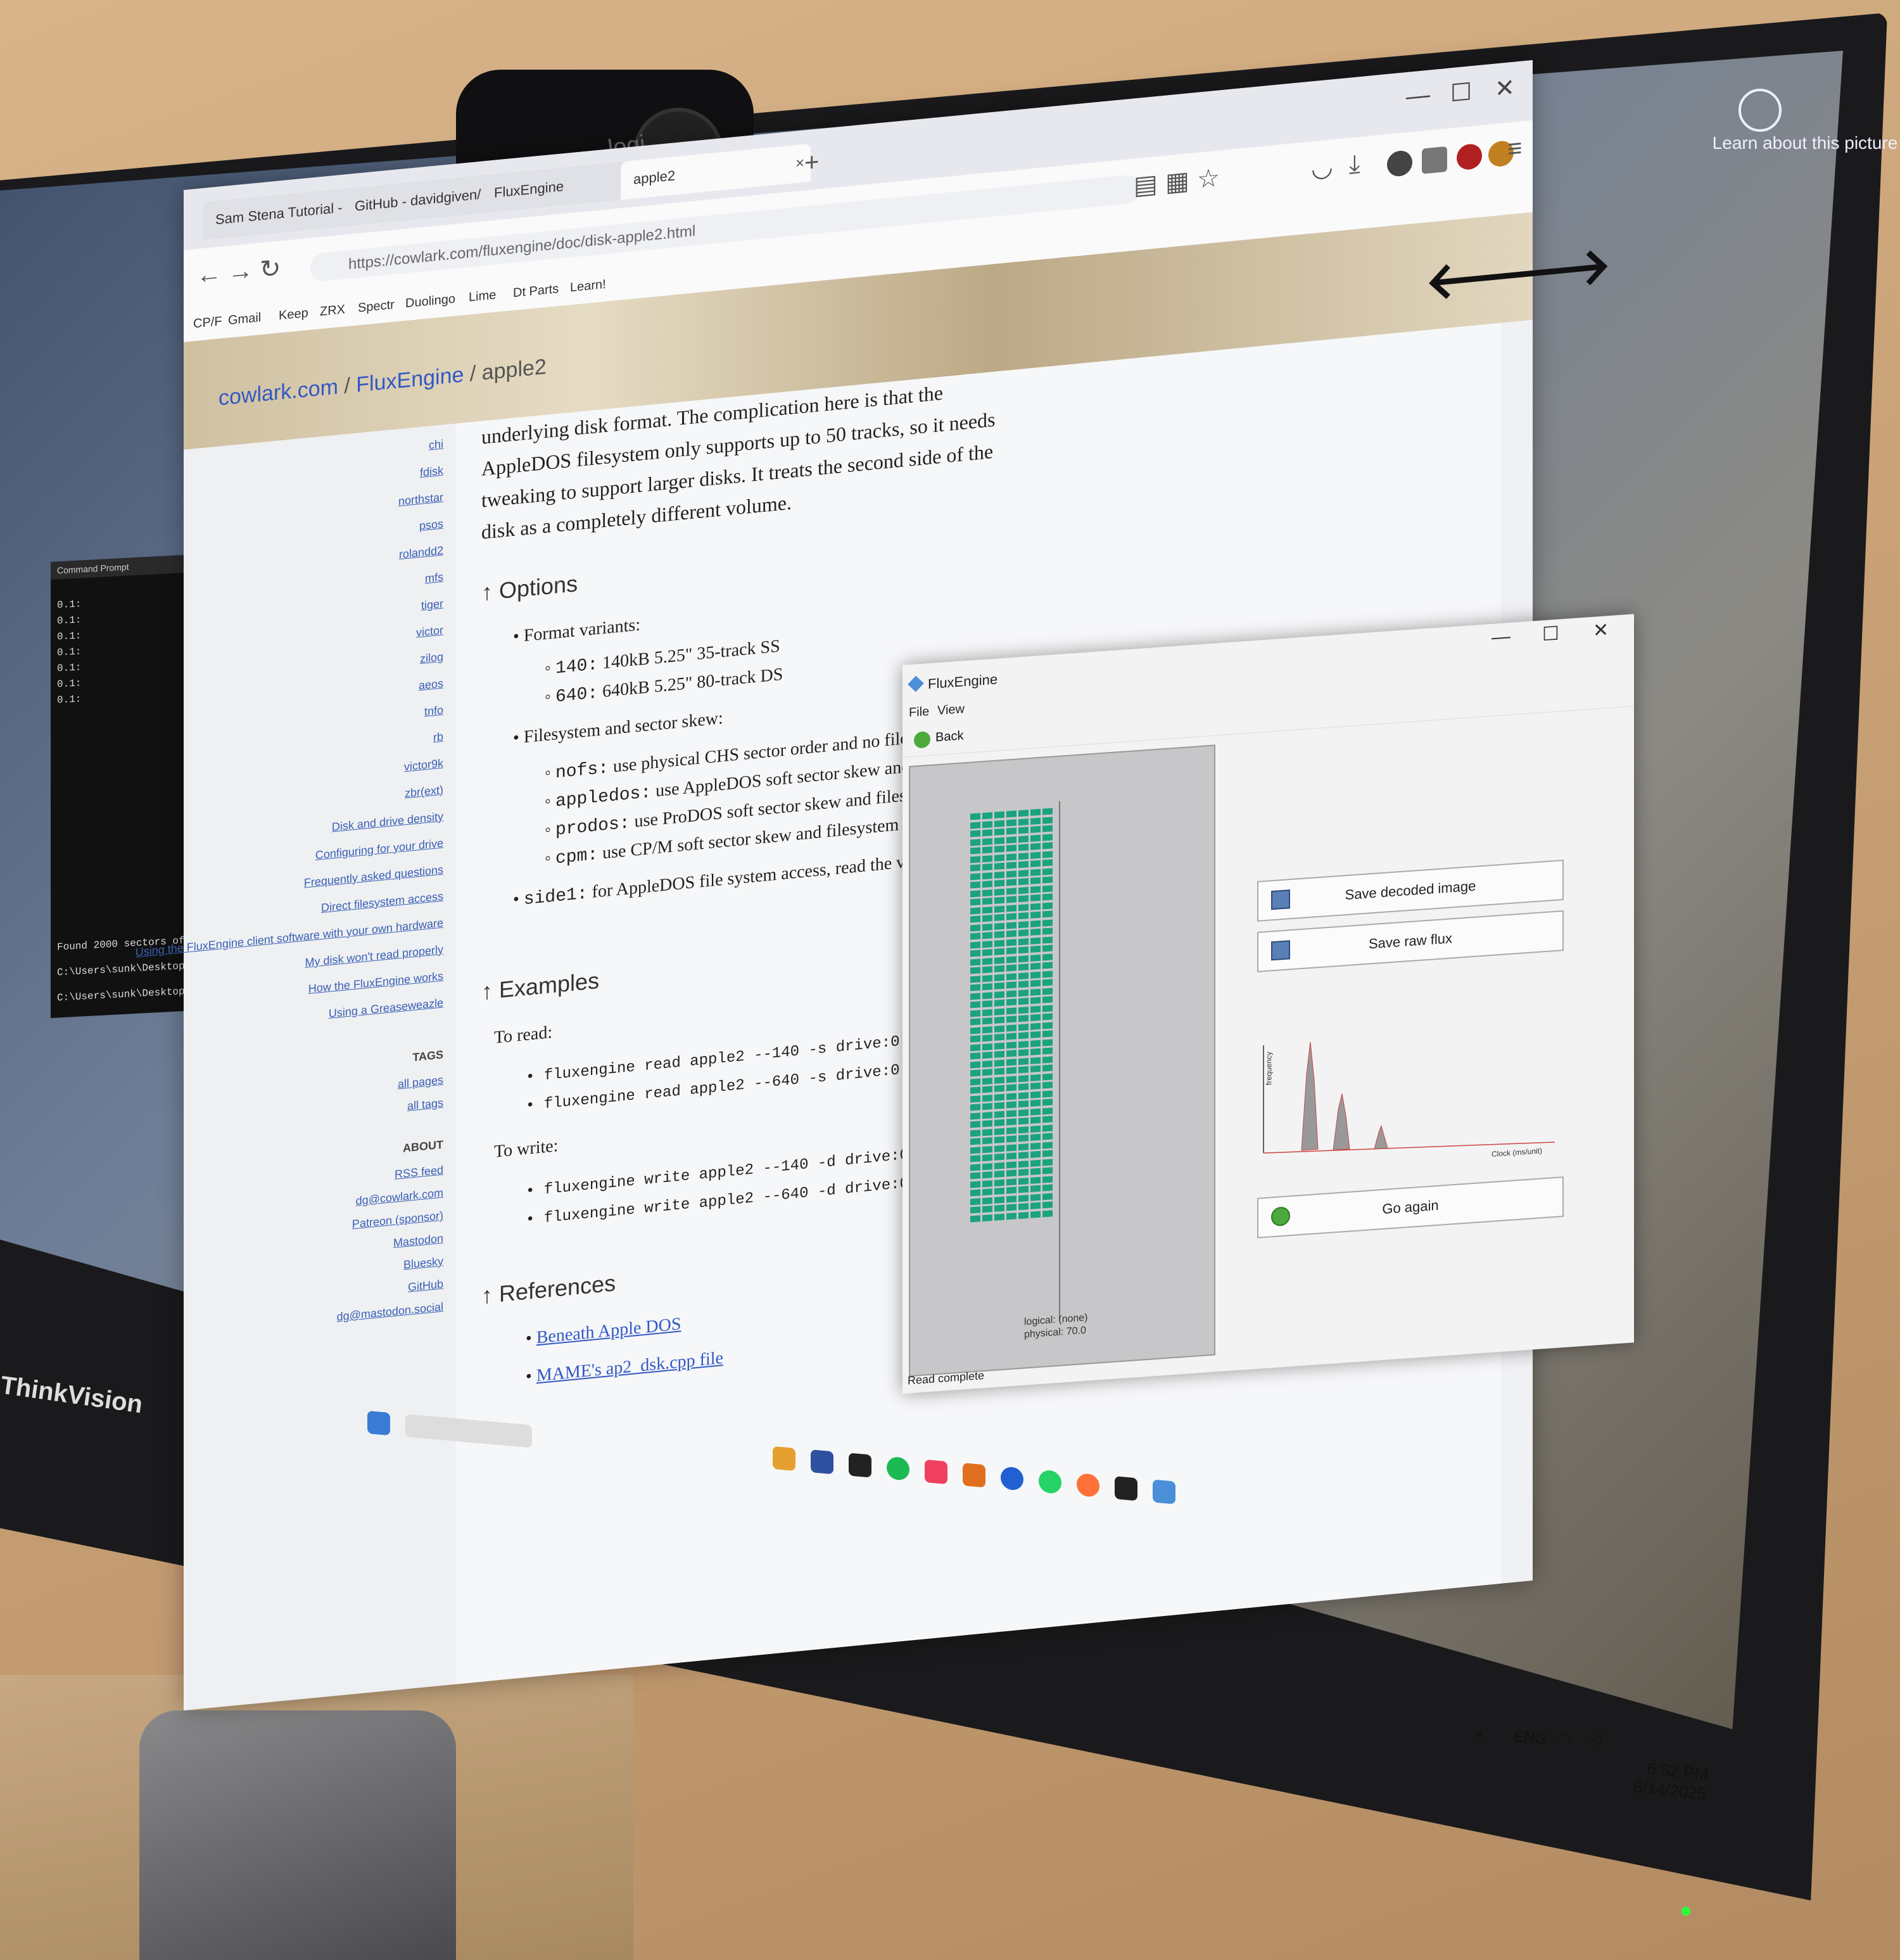 The height and width of the screenshot is (1960, 1900). What do you see at coordinates (1410, 941) in the screenshot?
I see `save-raw-flux-button: Save raw flux` at bounding box center [1410, 941].